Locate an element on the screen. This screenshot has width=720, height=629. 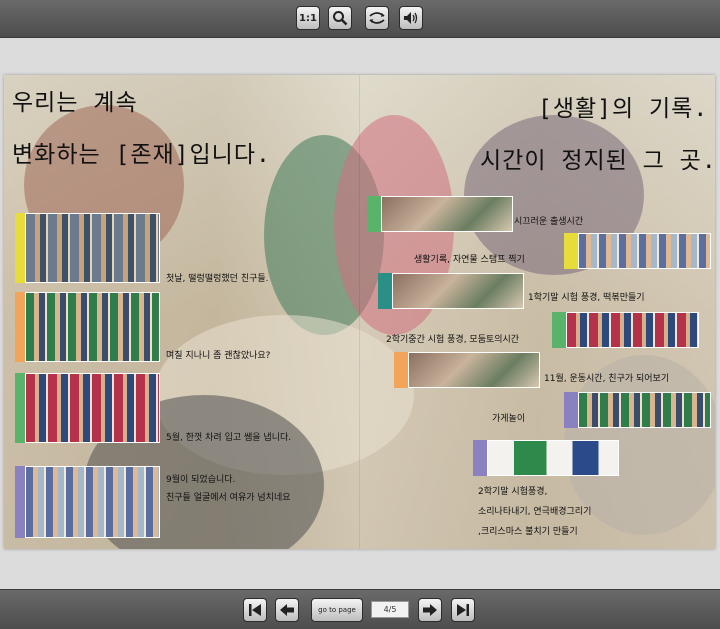
caption-store-play: 가게놀이 is located at coordinates (509, 419).